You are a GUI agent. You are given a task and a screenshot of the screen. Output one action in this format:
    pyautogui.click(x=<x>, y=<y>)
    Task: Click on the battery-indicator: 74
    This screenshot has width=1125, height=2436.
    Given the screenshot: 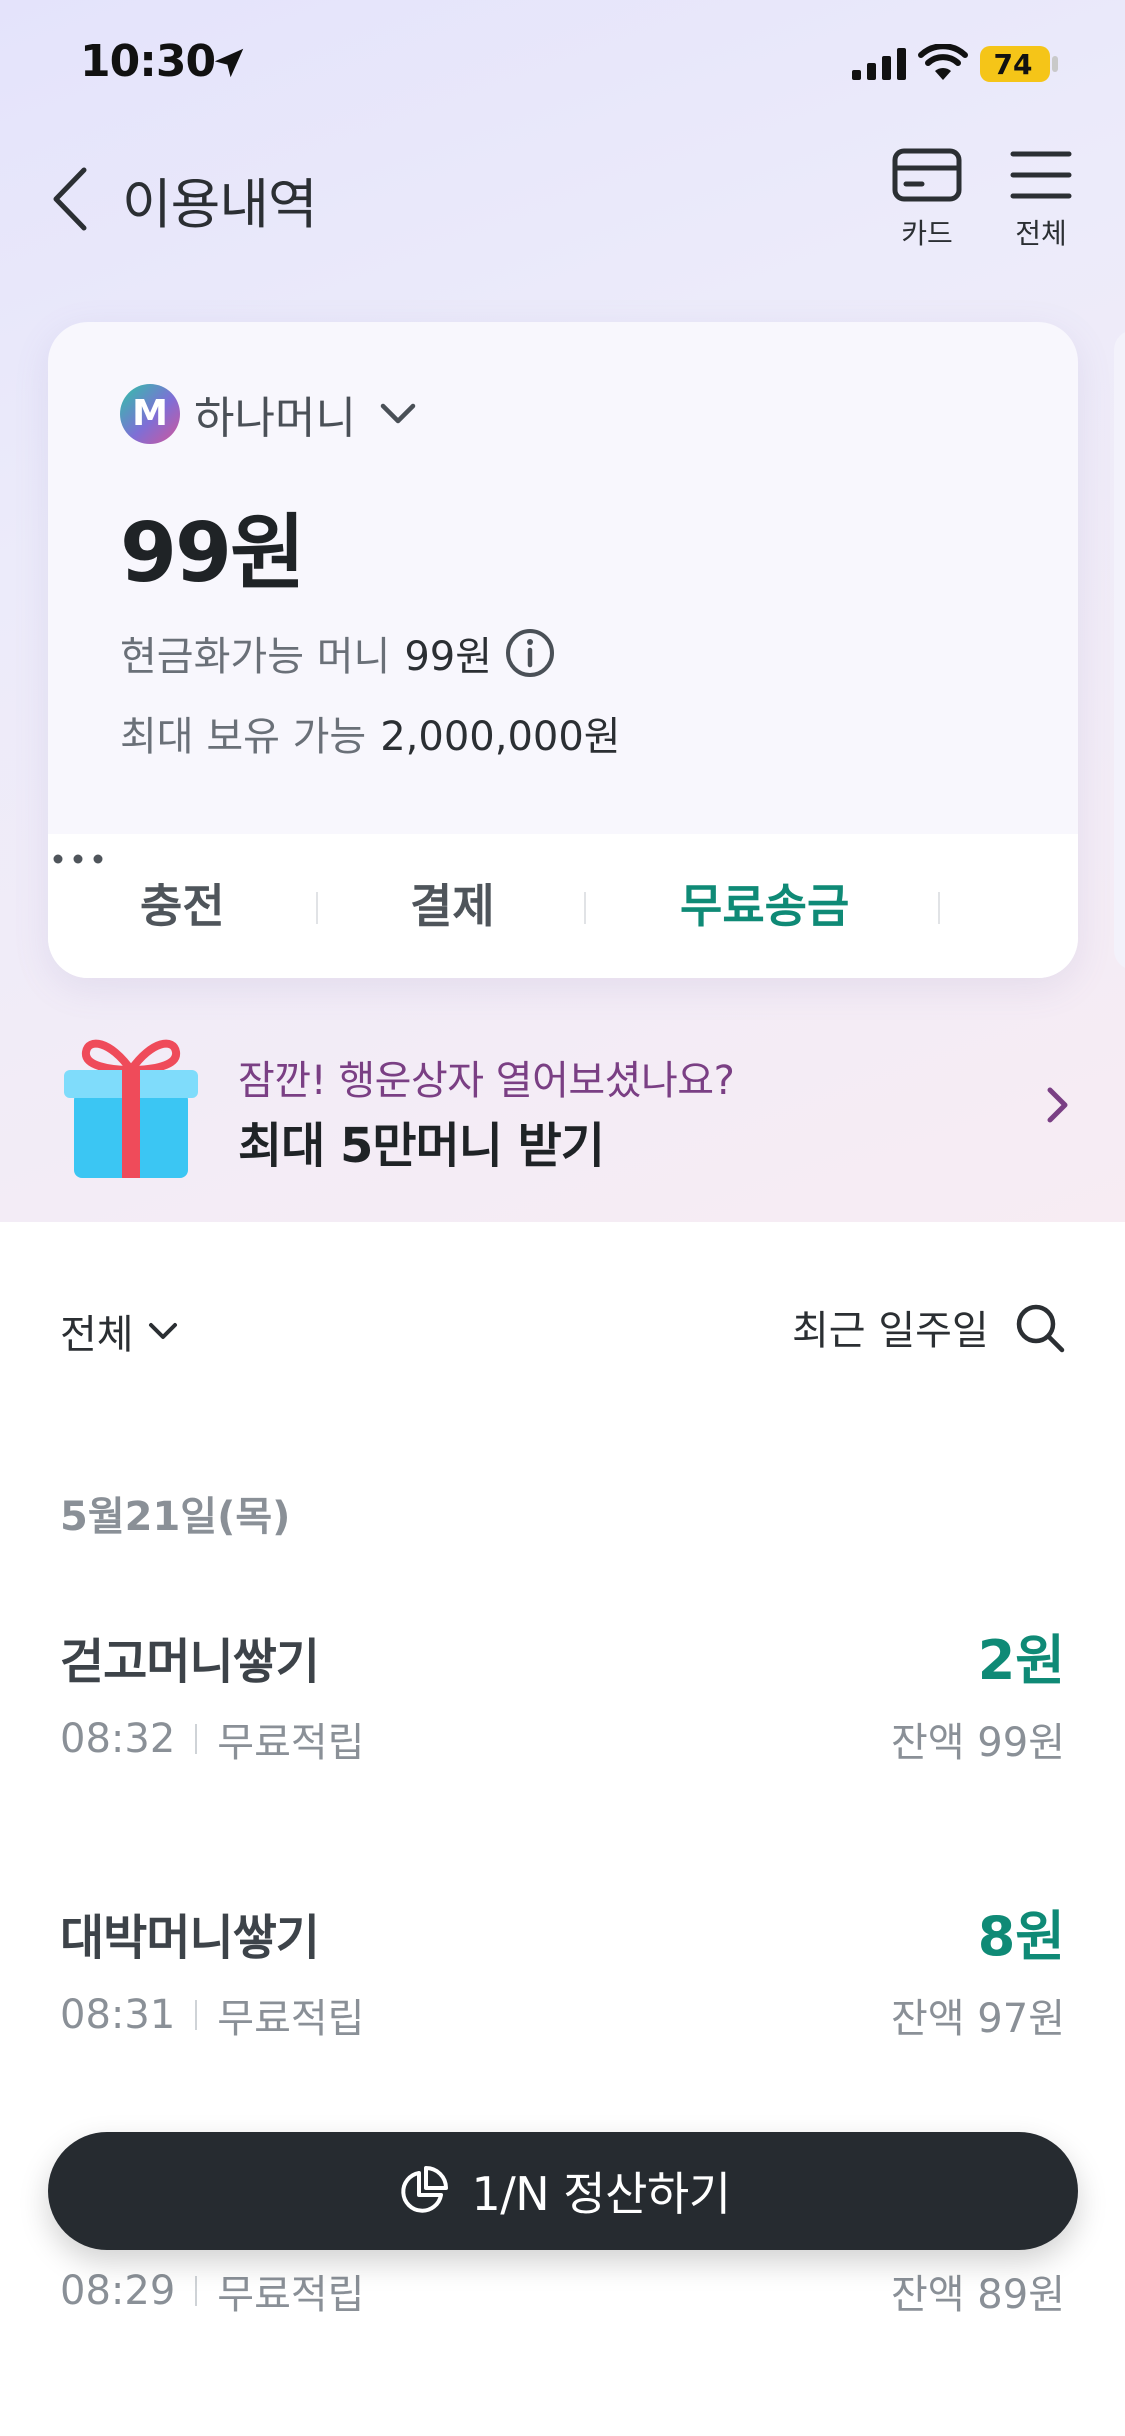 What is the action you would take?
    pyautogui.click(x=1015, y=64)
    